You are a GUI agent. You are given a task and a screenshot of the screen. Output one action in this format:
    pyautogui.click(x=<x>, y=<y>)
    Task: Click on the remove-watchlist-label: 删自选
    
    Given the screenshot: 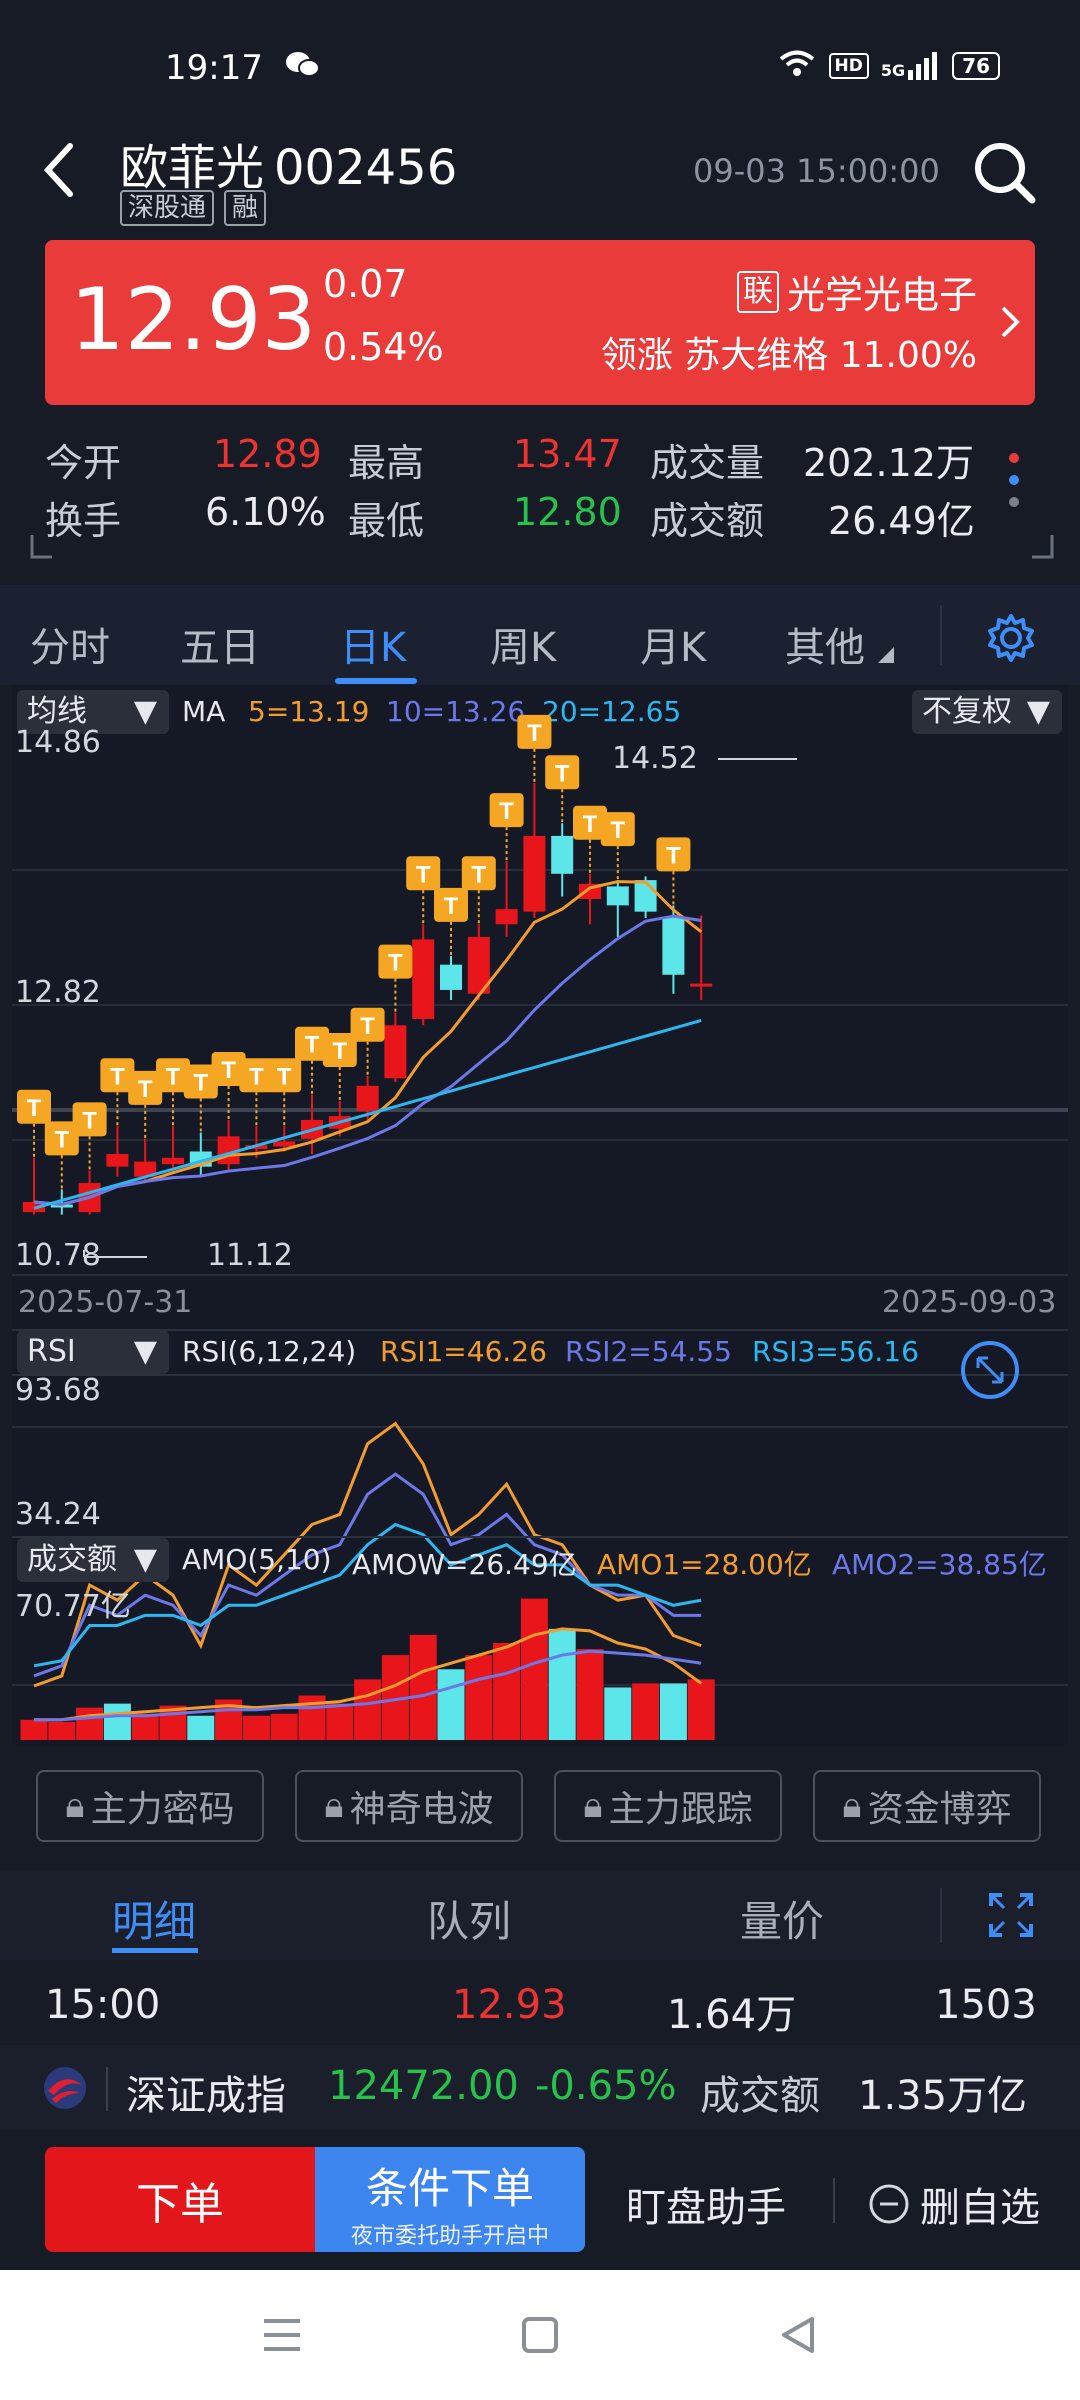 What is the action you would take?
    pyautogui.click(x=980, y=2208)
    